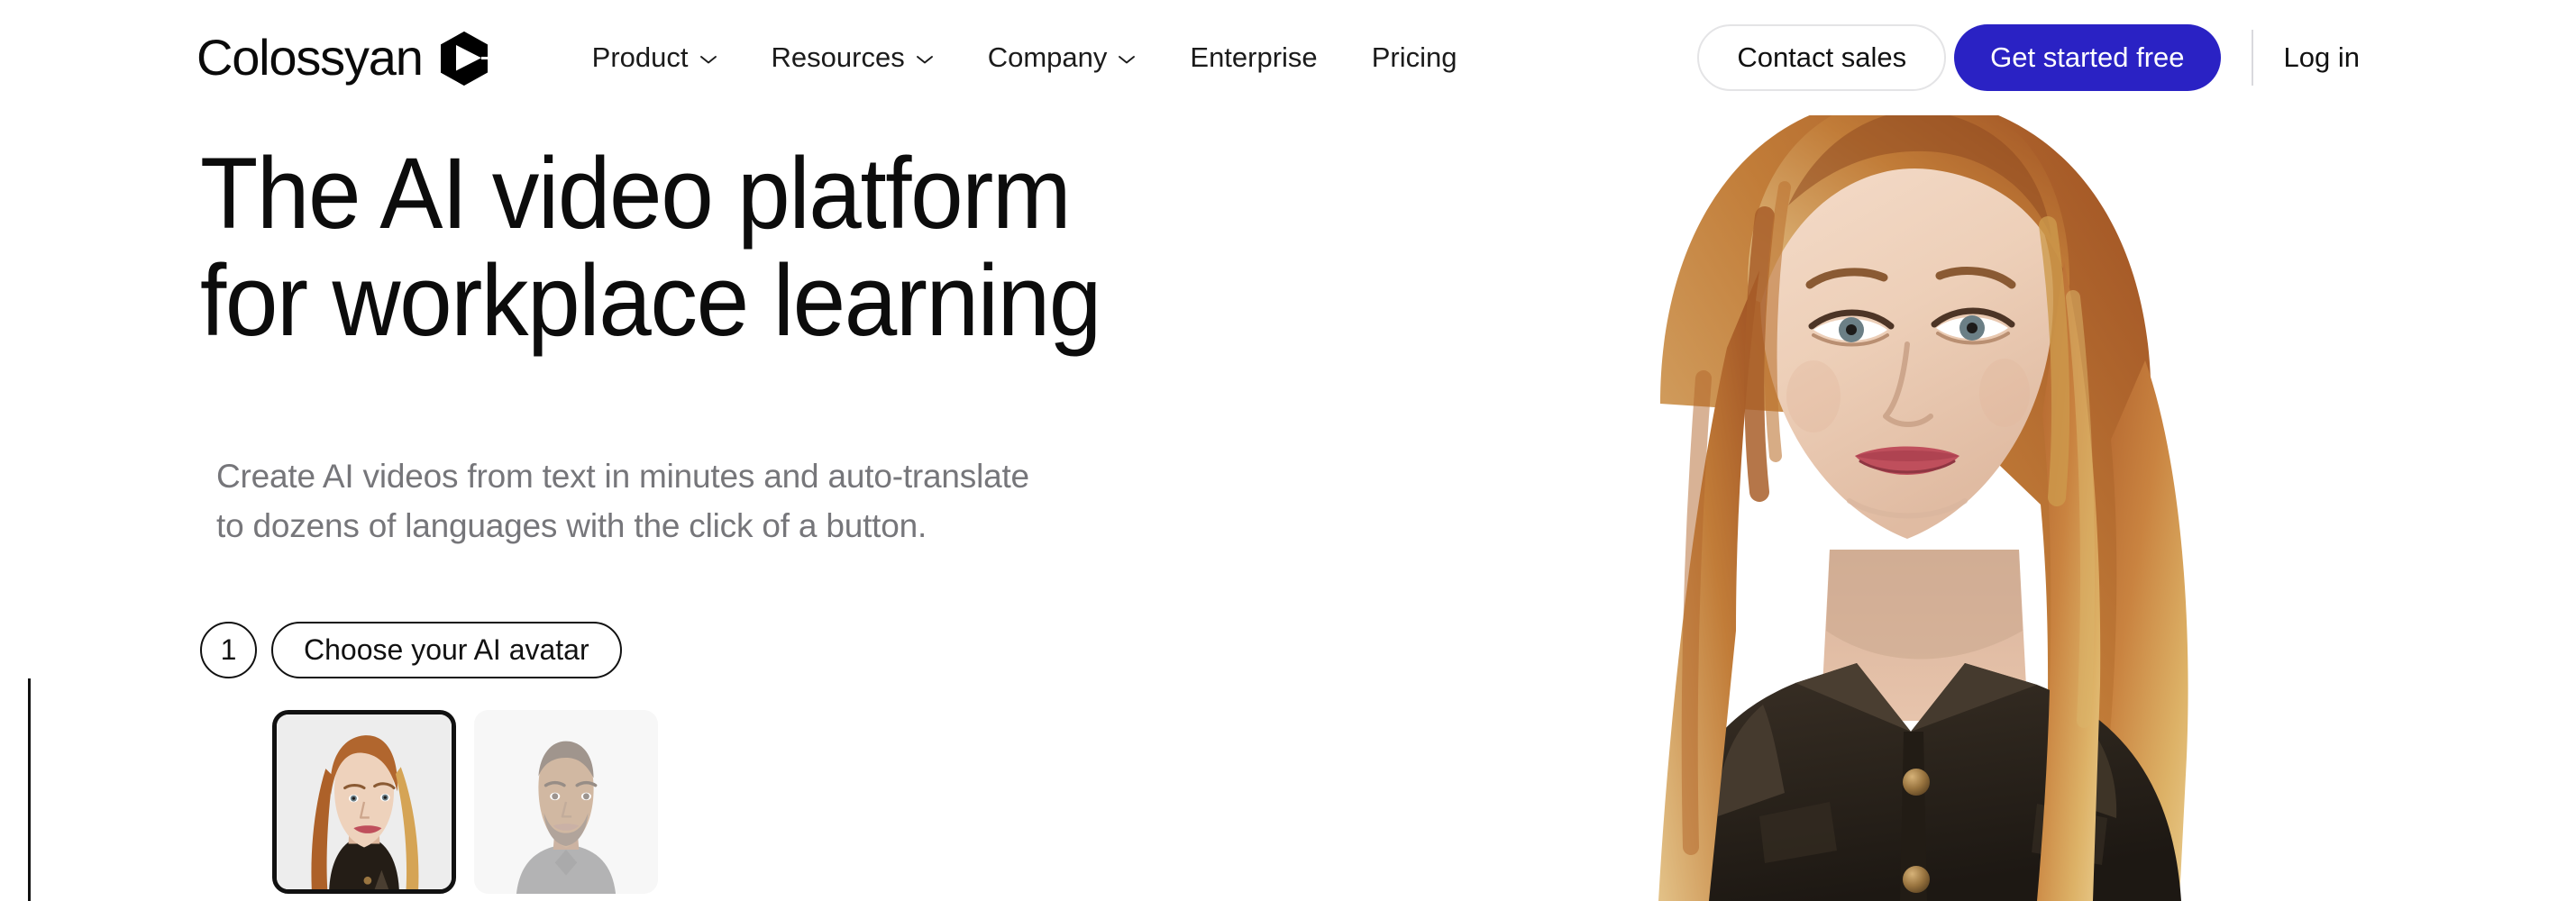 Image resolution: width=2576 pixels, height=901 pixels. I want to click on avatar-thumbnail-list, so click(465, 802).